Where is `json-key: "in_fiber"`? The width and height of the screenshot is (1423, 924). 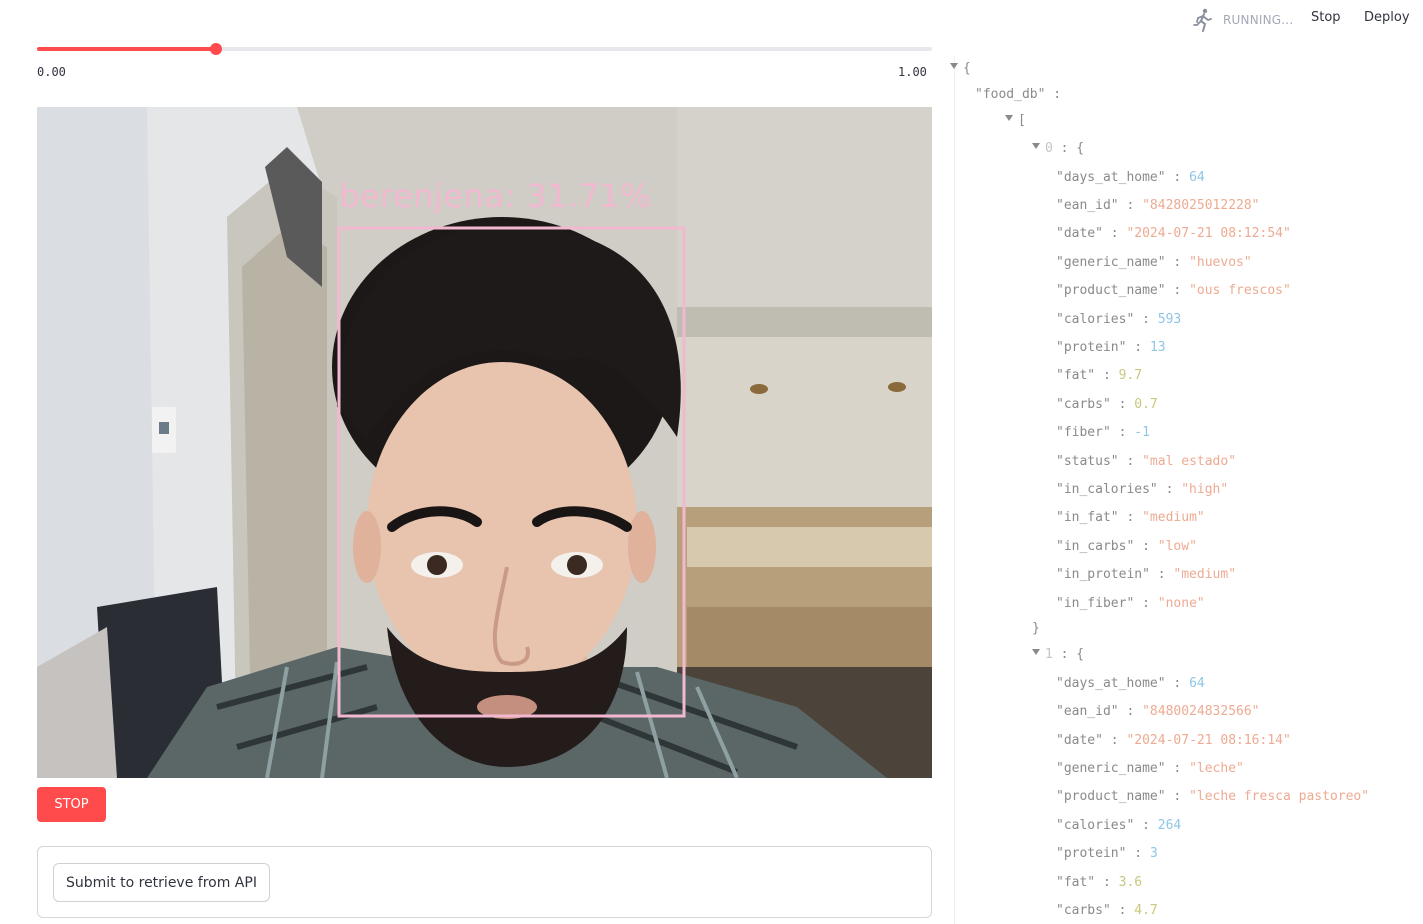
json-key: "in_fiber" is located at coordinates (1095, 603).